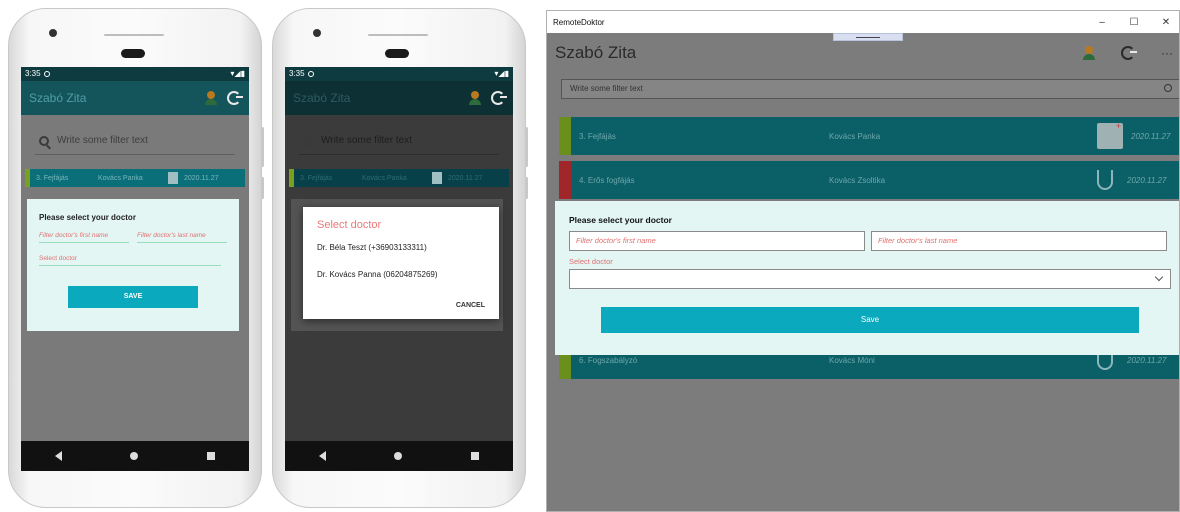 This screenshot has width=1180, height=512. Describe the element at coordinates (1102, 22) in the screenshot. I see `minimize-button: –` at that location.